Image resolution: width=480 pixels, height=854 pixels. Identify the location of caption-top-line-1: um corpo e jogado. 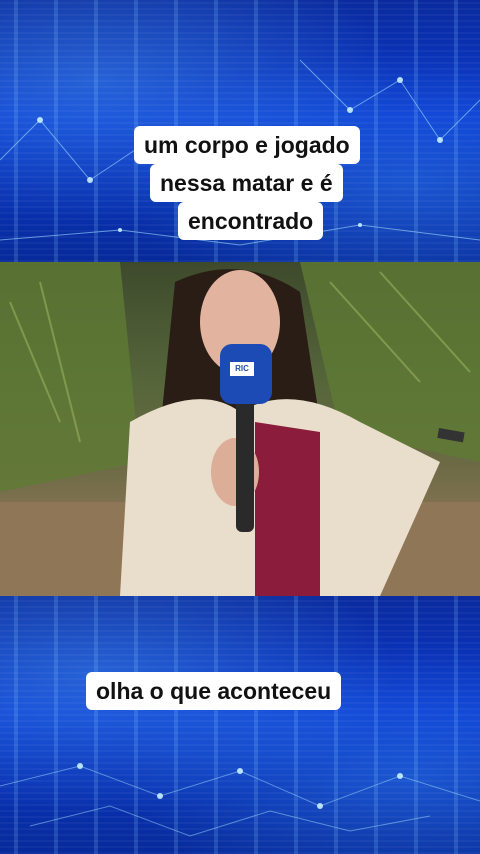
(247, 145).